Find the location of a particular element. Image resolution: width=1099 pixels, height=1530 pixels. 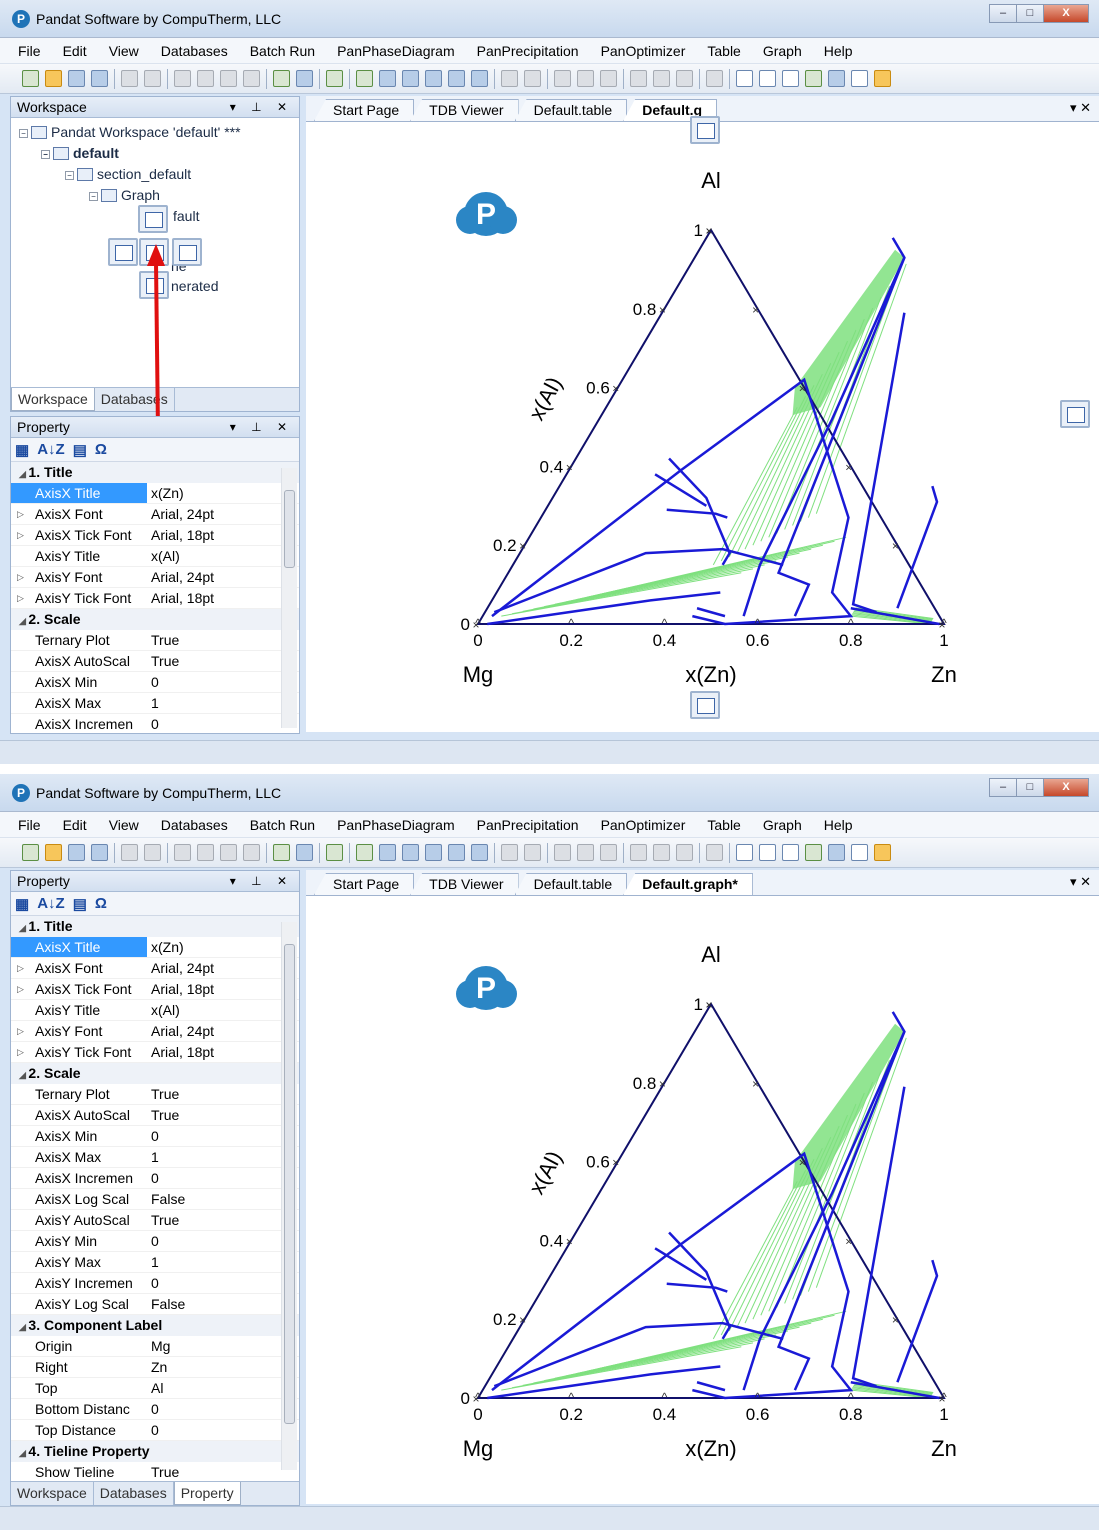

tab-default-graph: Default.graph* is located at coordinates (688, 884).